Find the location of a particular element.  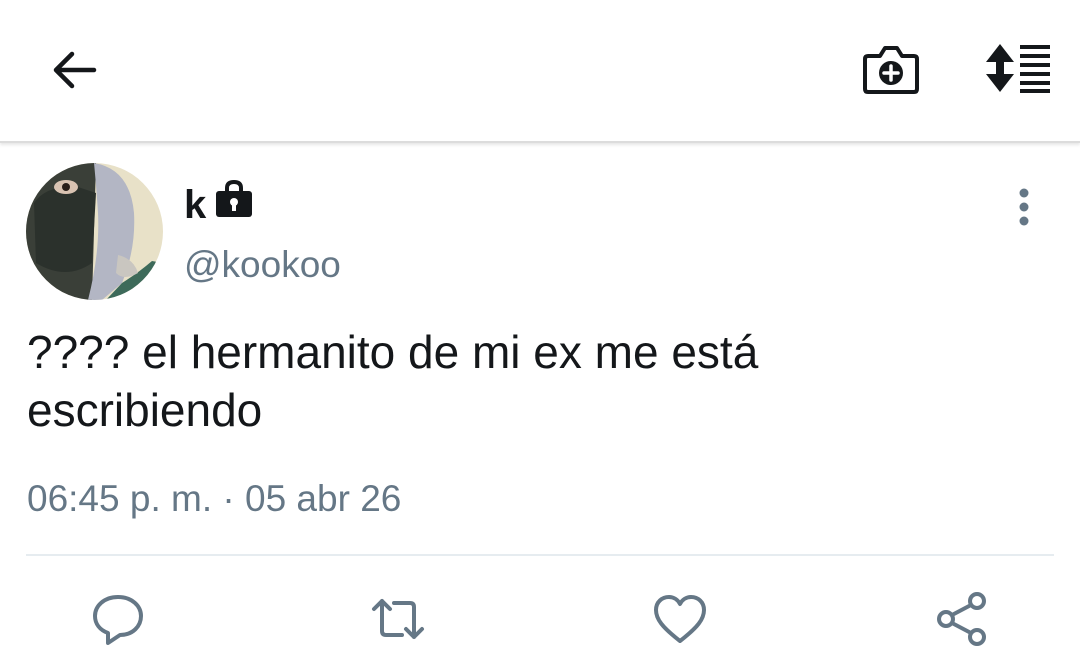

reply-button is located at coordinates (118, 619).